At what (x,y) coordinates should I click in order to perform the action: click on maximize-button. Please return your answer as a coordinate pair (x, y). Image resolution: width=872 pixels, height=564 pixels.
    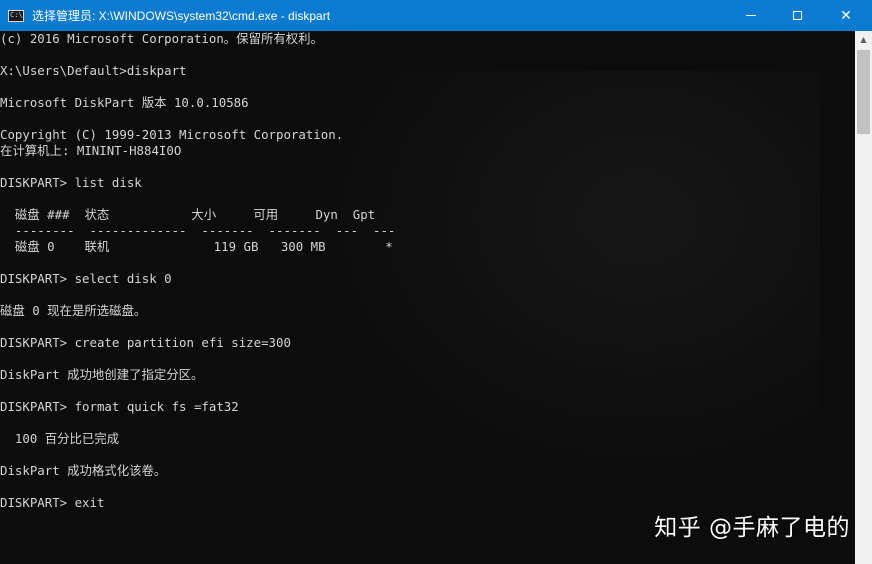
    Looking at the image, I should click on (797, 15).